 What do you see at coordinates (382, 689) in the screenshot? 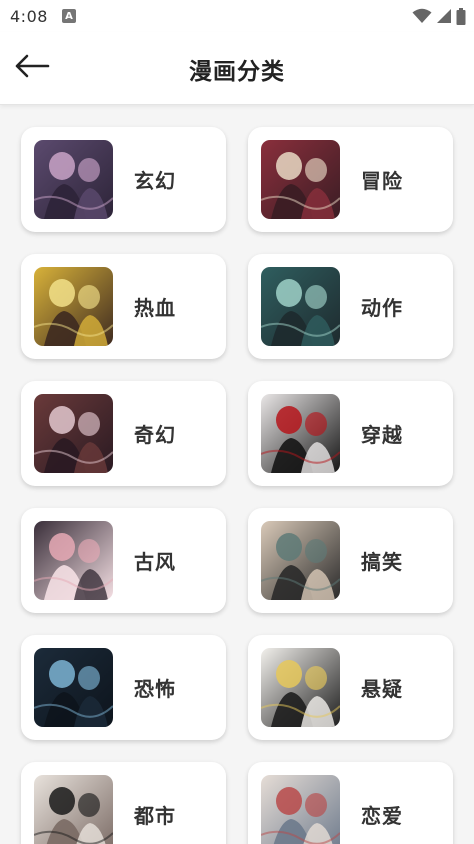
I see `category-label: 悬疑` at bounding box center [382, 689].